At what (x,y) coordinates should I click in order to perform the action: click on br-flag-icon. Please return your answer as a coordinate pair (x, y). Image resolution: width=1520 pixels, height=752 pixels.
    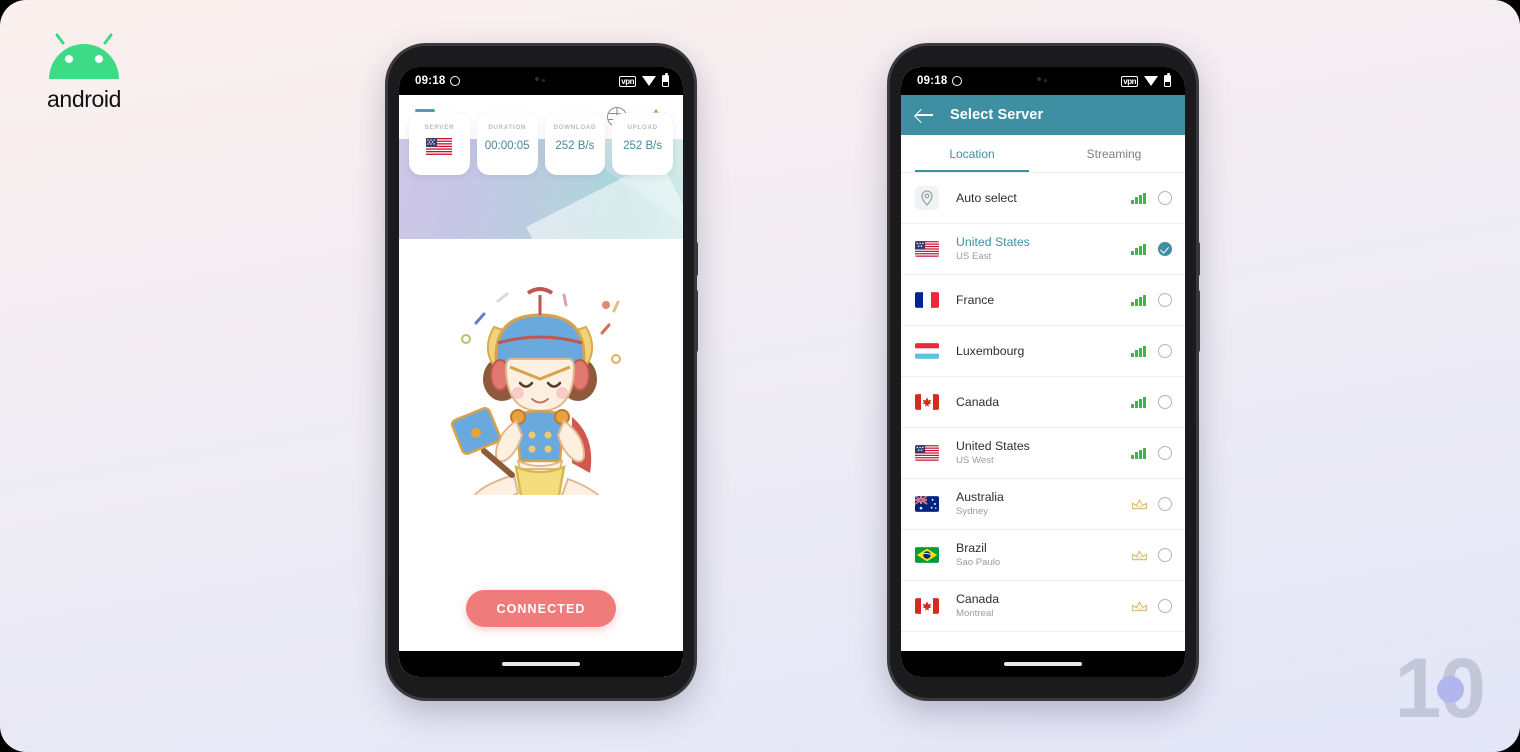
    Looking at the image, I should click on (930, 555).